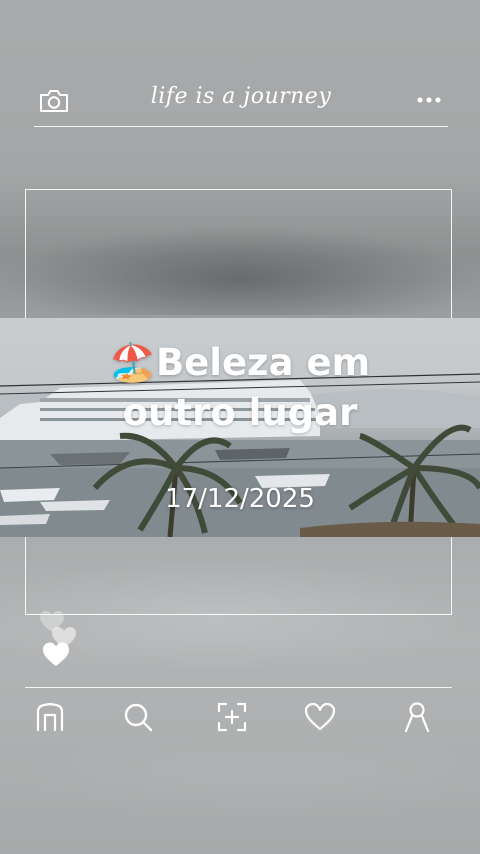 The image size is (480, 854). What do you see at coordinates (429, 100) in the screenshot?
I see `more-dots-icon` at bounding box center [429, 100].